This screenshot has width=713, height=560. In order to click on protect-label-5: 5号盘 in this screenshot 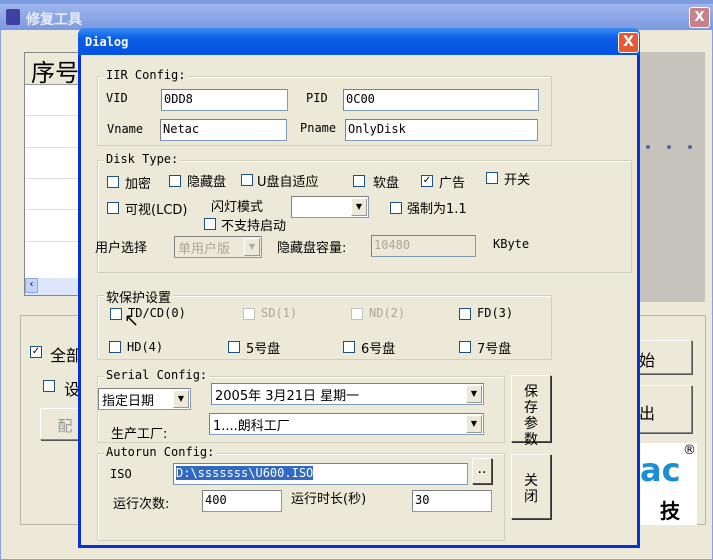, I will do `click(263, 349)`.